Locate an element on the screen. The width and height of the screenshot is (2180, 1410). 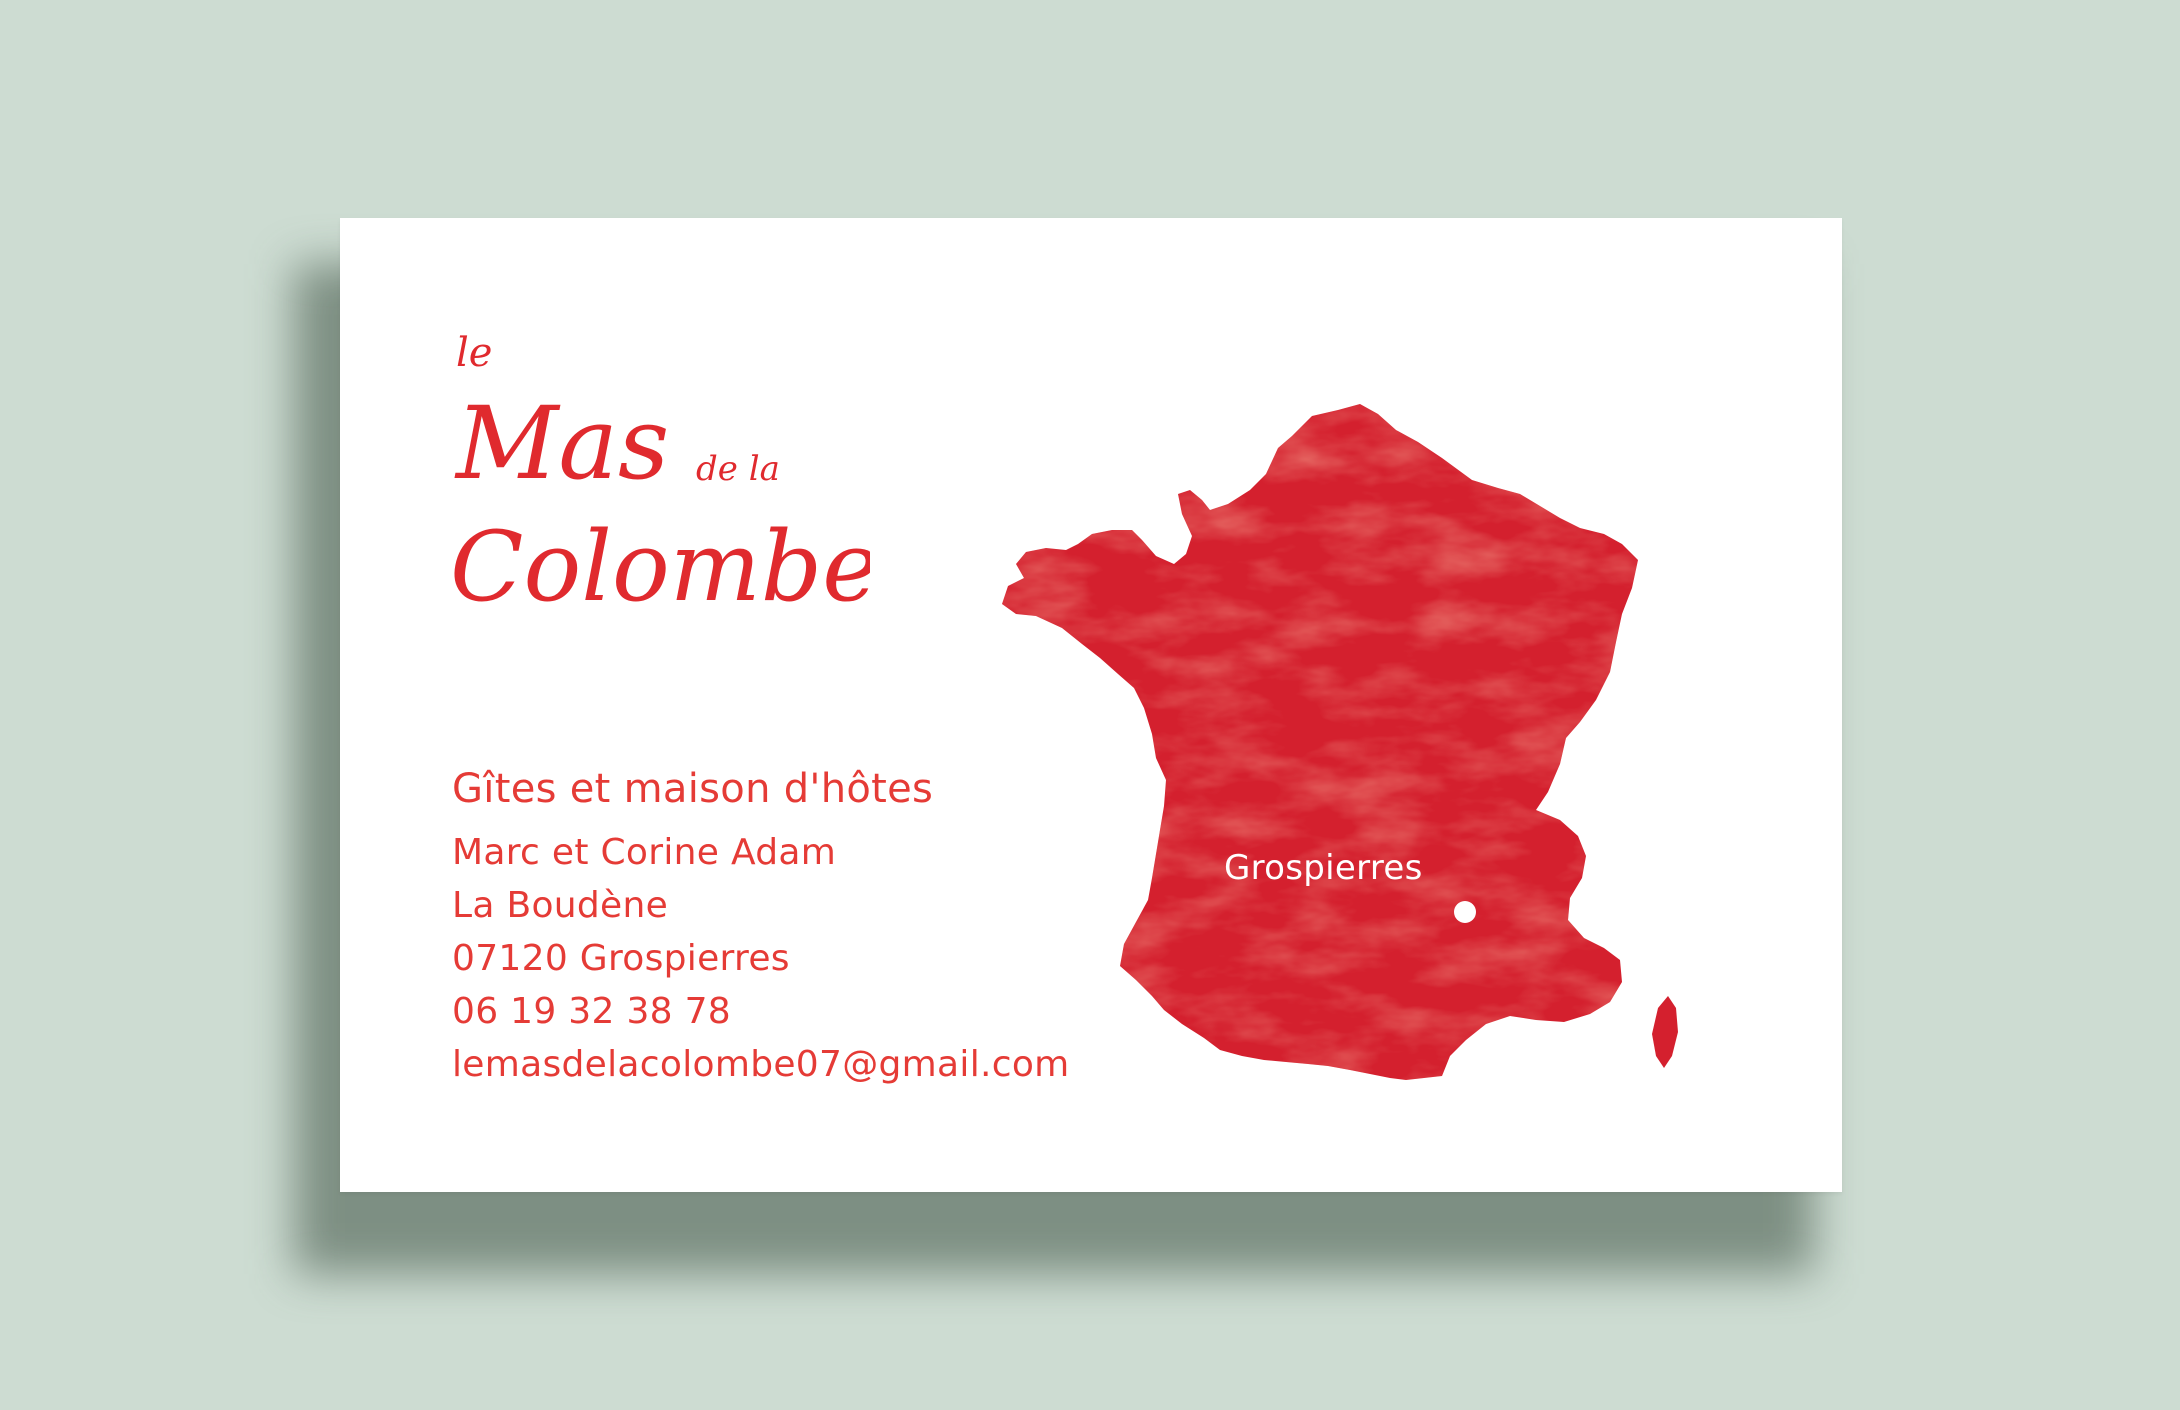
logo-word-mas: Mas is located at coordinates (561, 443).